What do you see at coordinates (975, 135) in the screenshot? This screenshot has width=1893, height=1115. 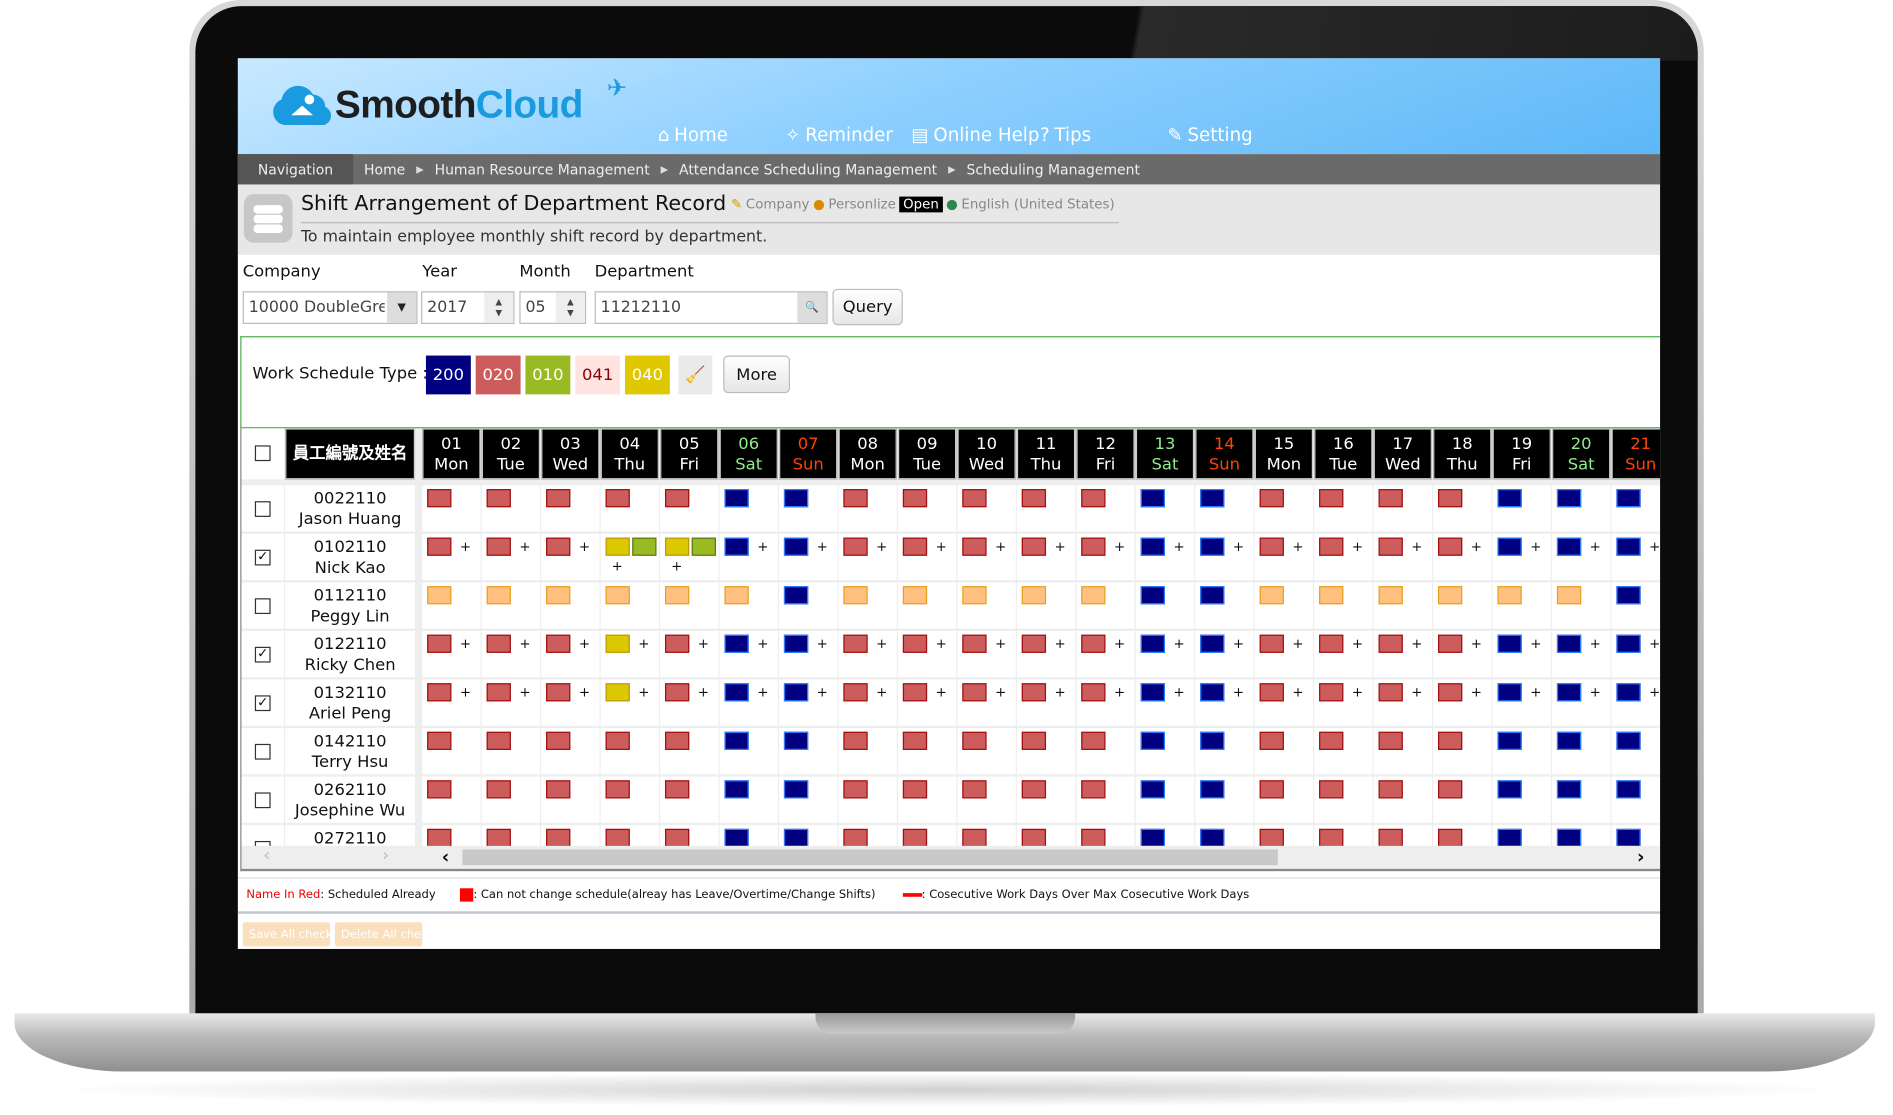 I see `nav-online-help: ▤ Online Help` at bounding box center [975, 135].